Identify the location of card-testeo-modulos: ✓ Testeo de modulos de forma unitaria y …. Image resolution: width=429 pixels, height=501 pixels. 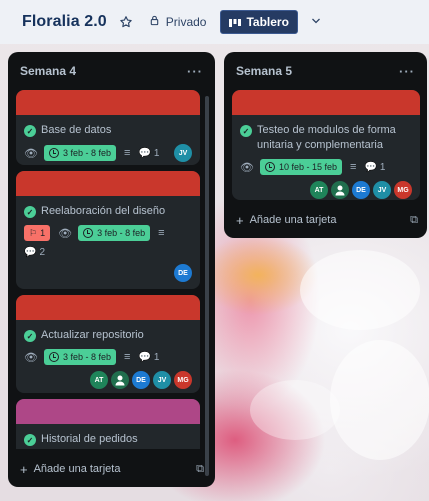
(326, 145).